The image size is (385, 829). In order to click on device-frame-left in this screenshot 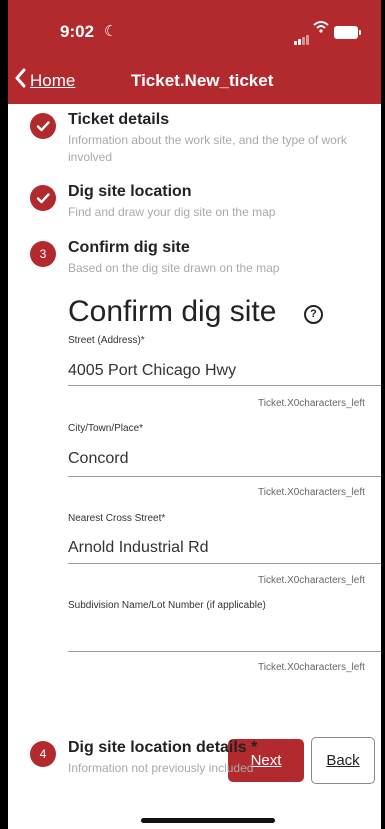, I will do `click(4, 414)`.